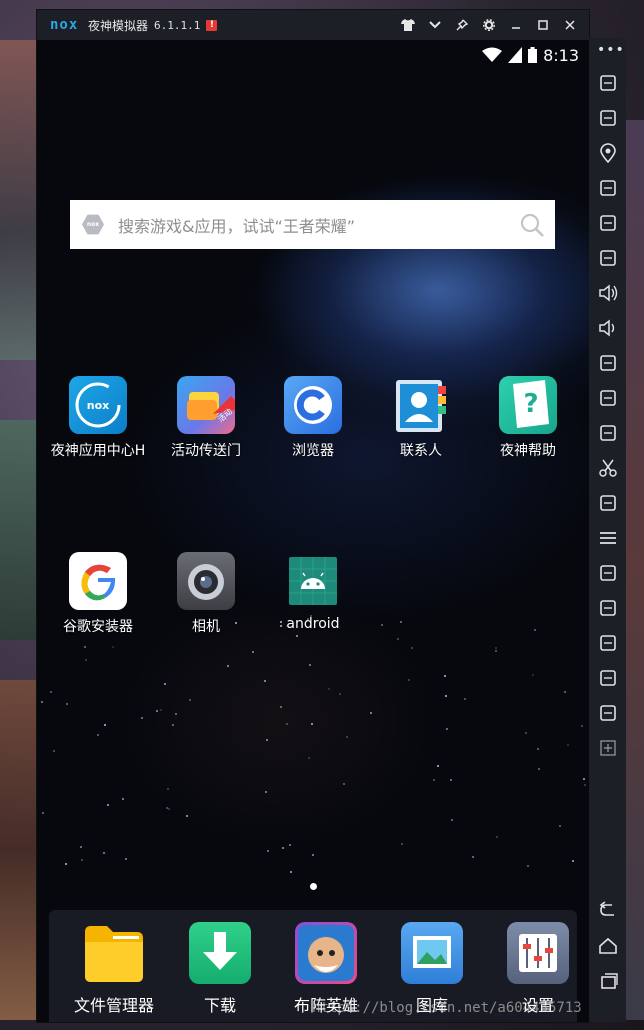 The height and width of the screenshot is (1030, 644). What do you see at coordinates (607, 537) in the screenshot?
I see `menu-icon` at bounding box center [607, 537].